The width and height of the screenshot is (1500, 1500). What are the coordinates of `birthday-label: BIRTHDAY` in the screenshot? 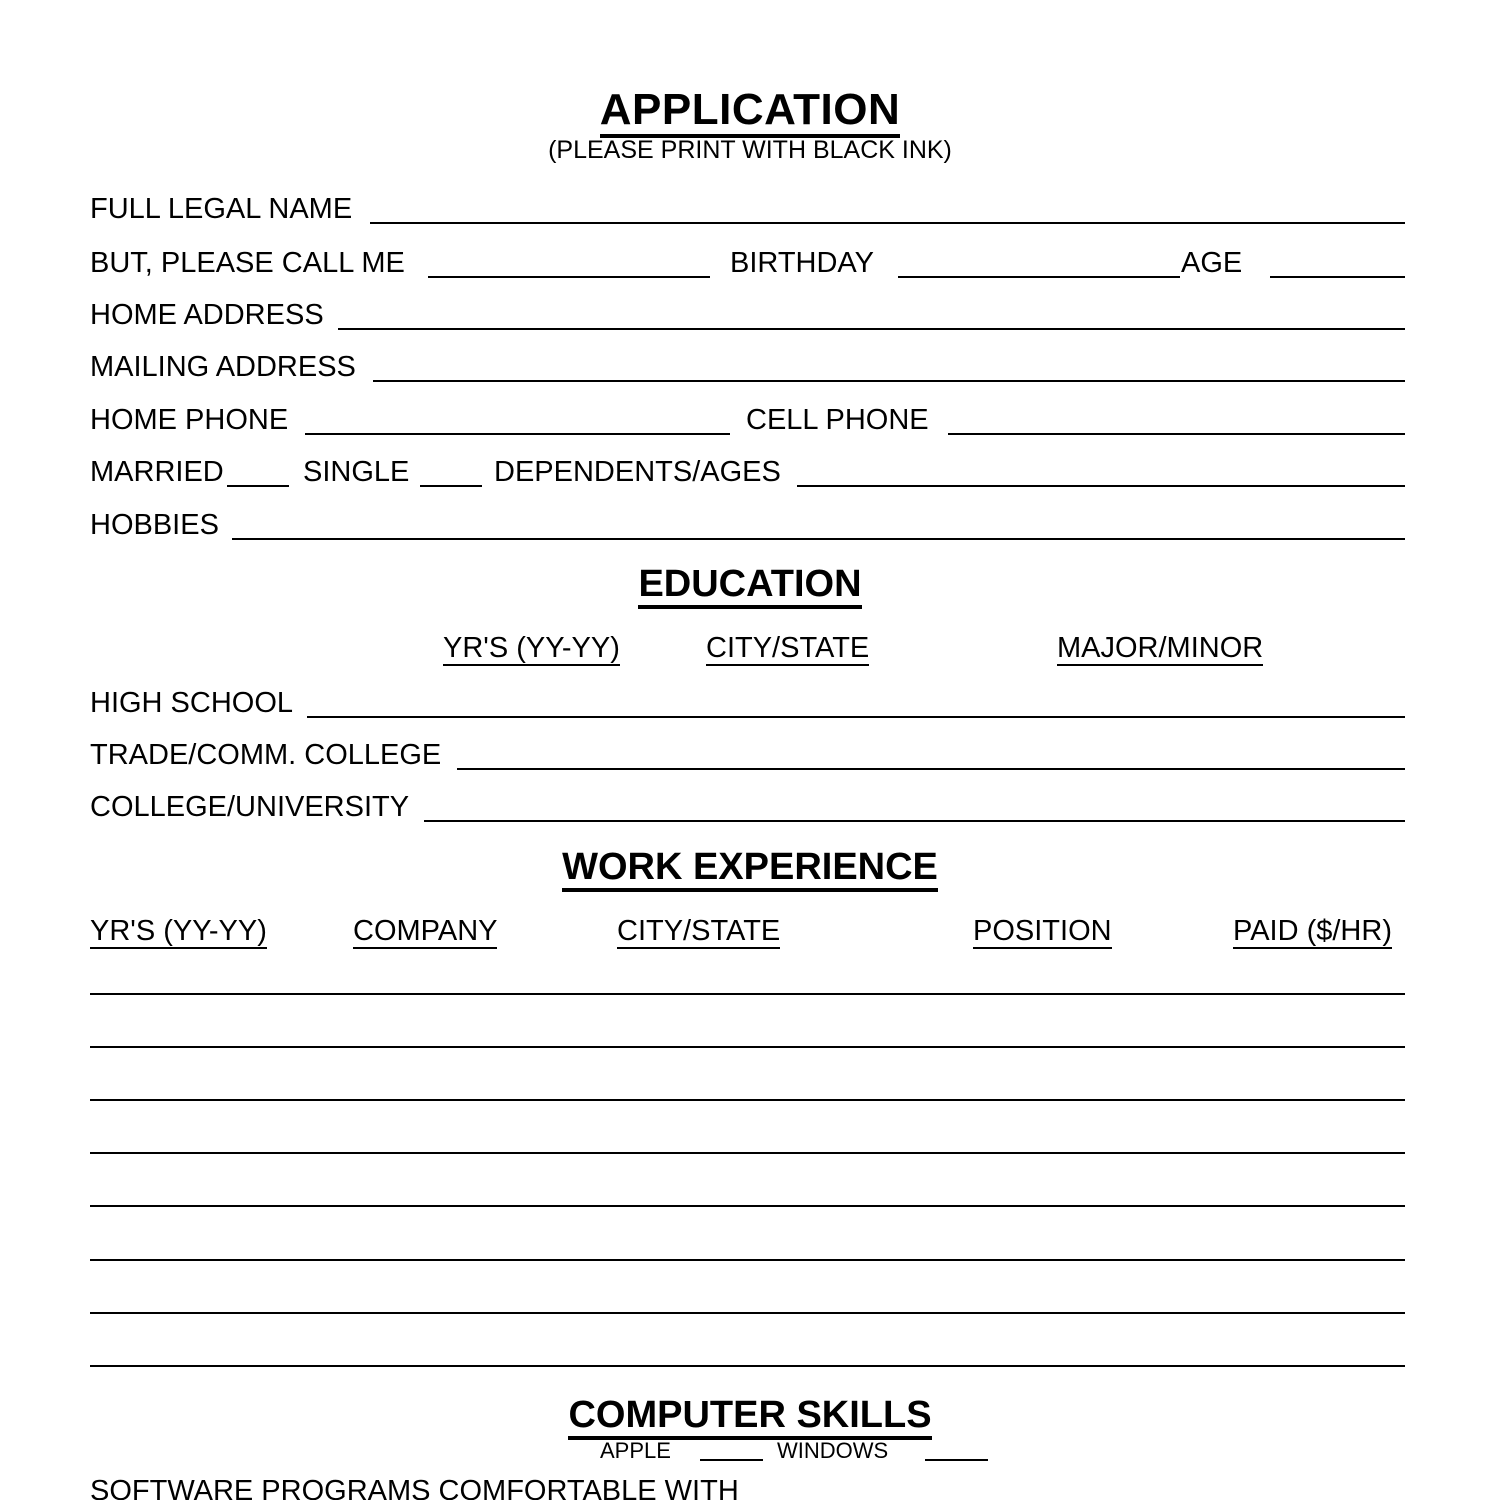 It's located at (802, 263).